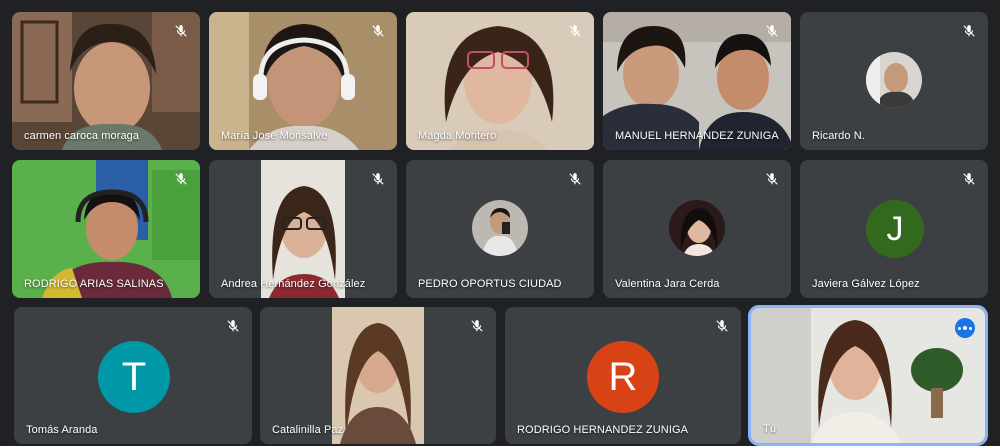  I want to click on participant-tile-catalinilla: Catalinilla Paz, so click(378, 375).